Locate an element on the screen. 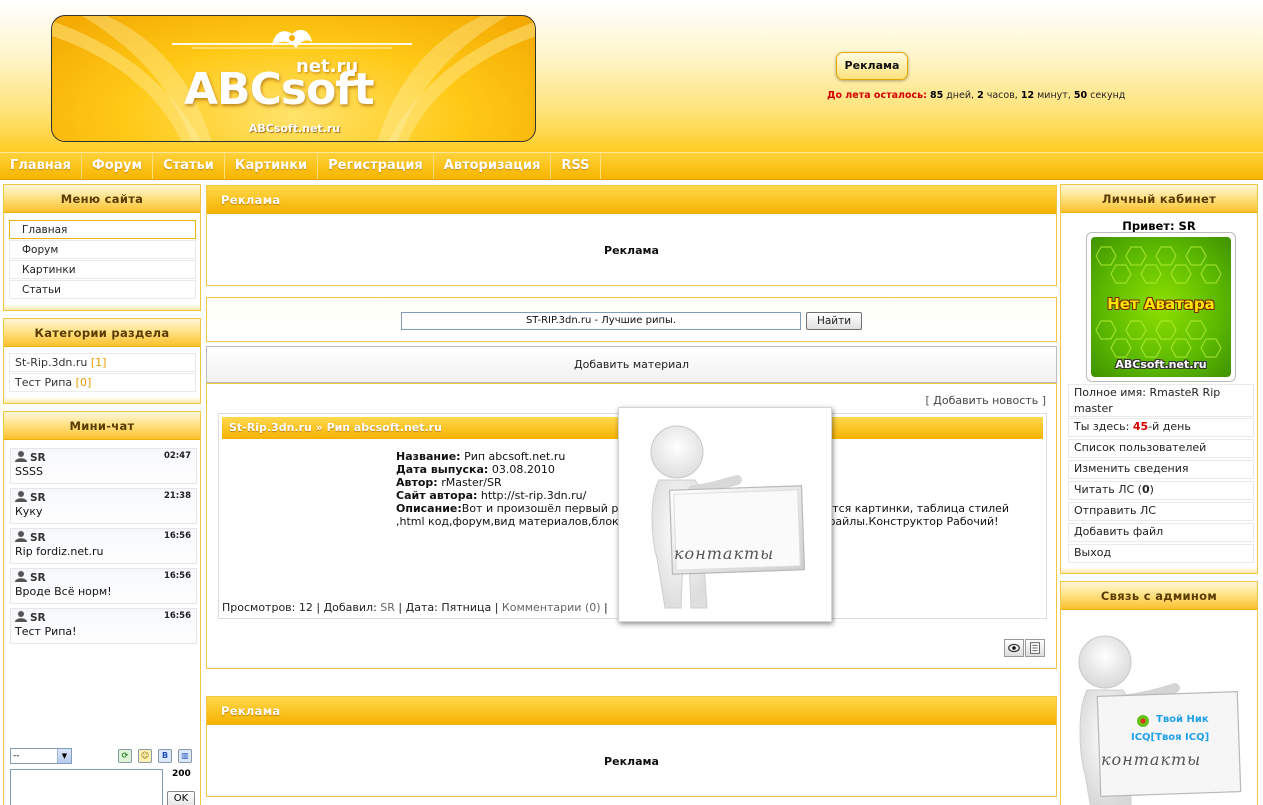 The width and height of the screenshot is (1263, 805). categories-list: St-Rip.3dn.ru [1] Тест Рипа [0] is located at coordinates (102, 369).